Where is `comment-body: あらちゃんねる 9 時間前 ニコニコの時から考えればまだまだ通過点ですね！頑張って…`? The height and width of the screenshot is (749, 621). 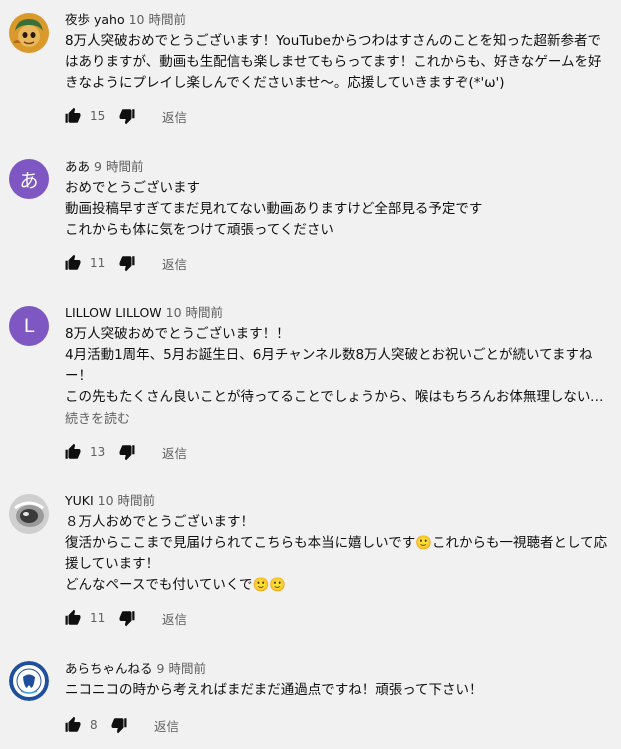
comment-body: あらちゃんねる 9 時間前 ニコニコの時から考えればまだまだ通過点ですね！頑張って… is located at coordinates (339, 680).